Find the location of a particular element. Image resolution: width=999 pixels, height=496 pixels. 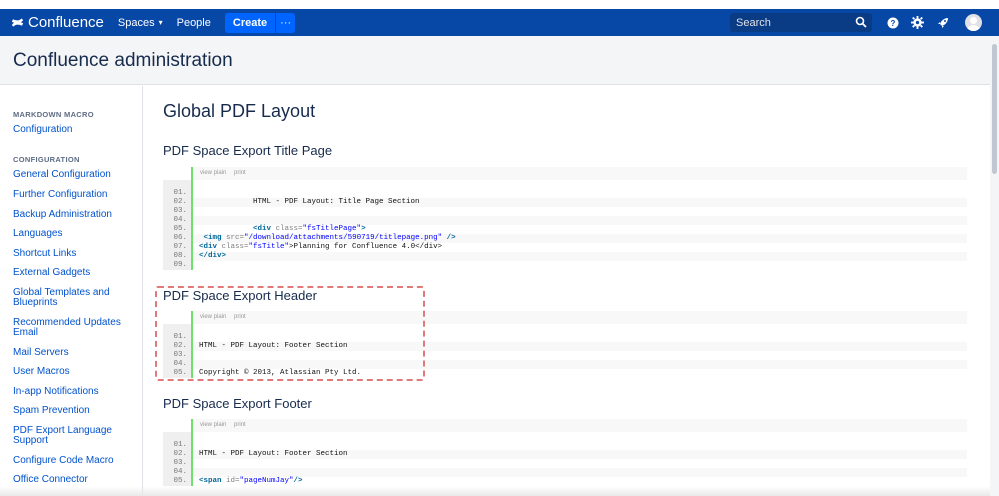

line-number: 08. is located at coordinates (177, 256).